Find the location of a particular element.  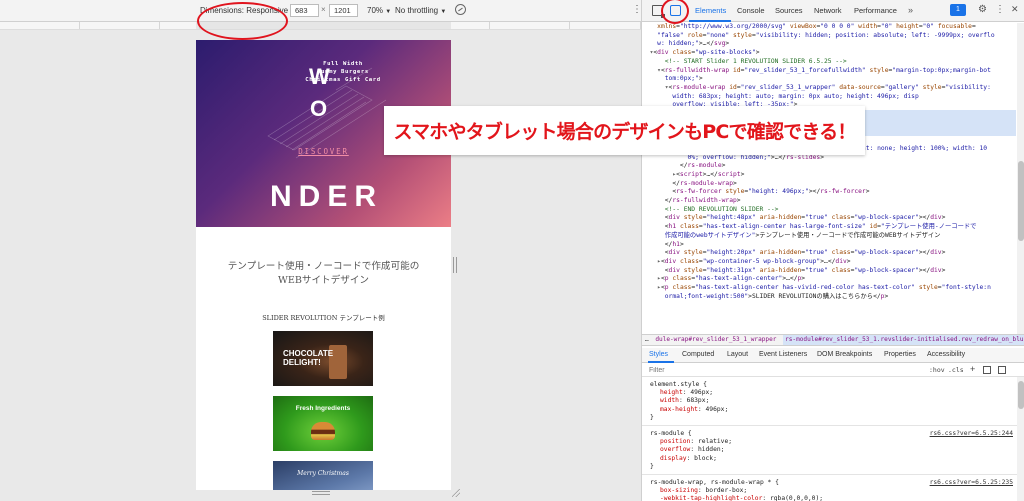

sidebar-toggle-icon is located at coordinates (1002, 370).